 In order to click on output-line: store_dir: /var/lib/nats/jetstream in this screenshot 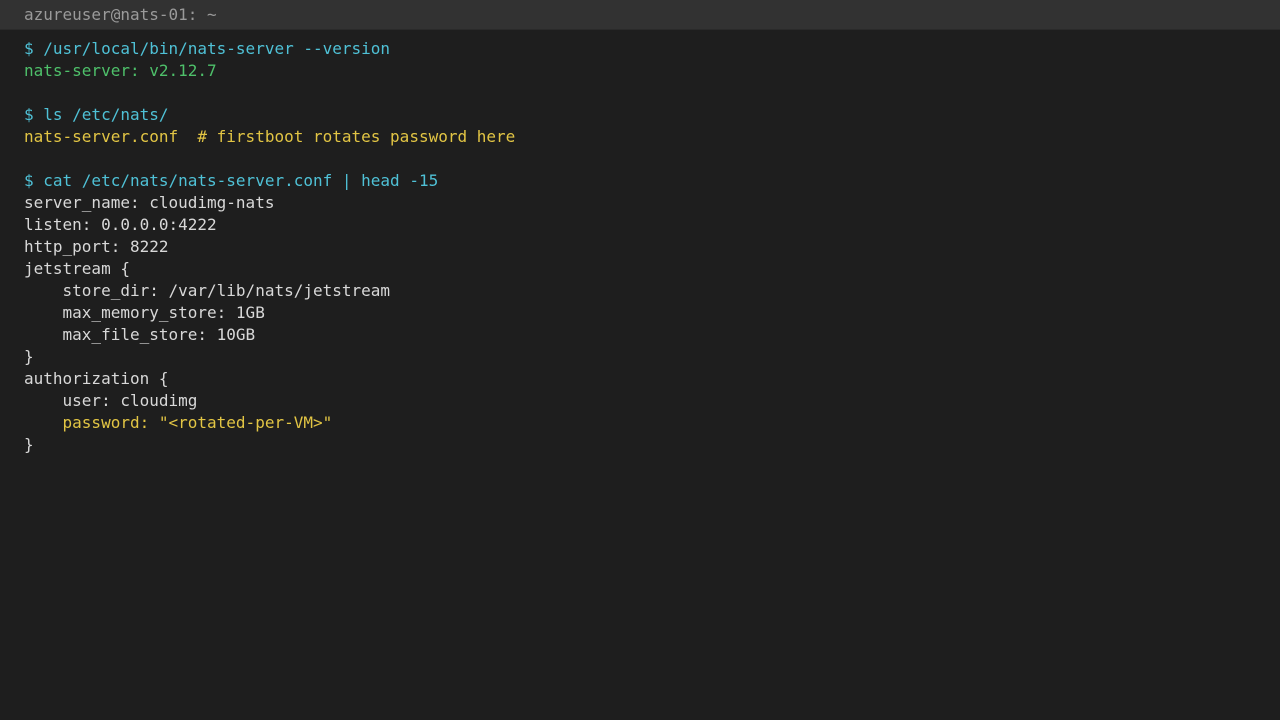, I will do `click(207, 290)`.